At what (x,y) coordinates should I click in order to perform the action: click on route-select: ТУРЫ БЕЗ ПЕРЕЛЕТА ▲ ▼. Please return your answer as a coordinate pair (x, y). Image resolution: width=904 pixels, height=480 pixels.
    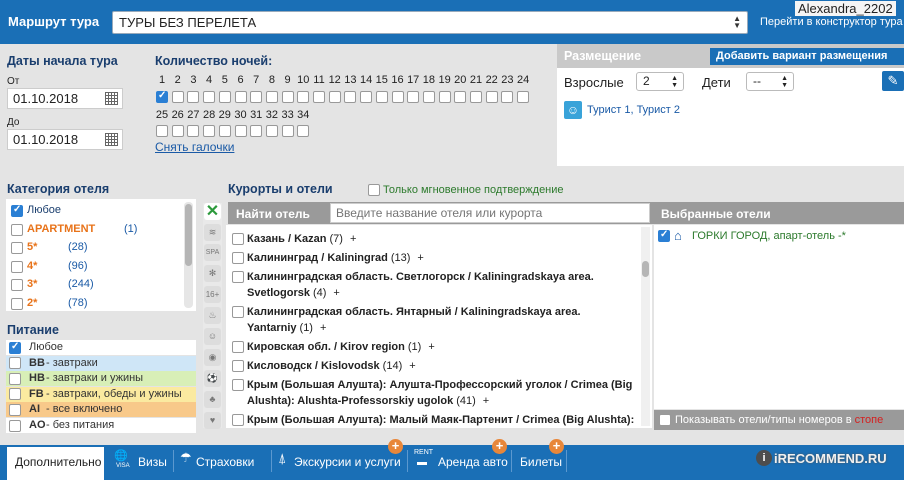
    Looking at the image, I should click on (430, 22).